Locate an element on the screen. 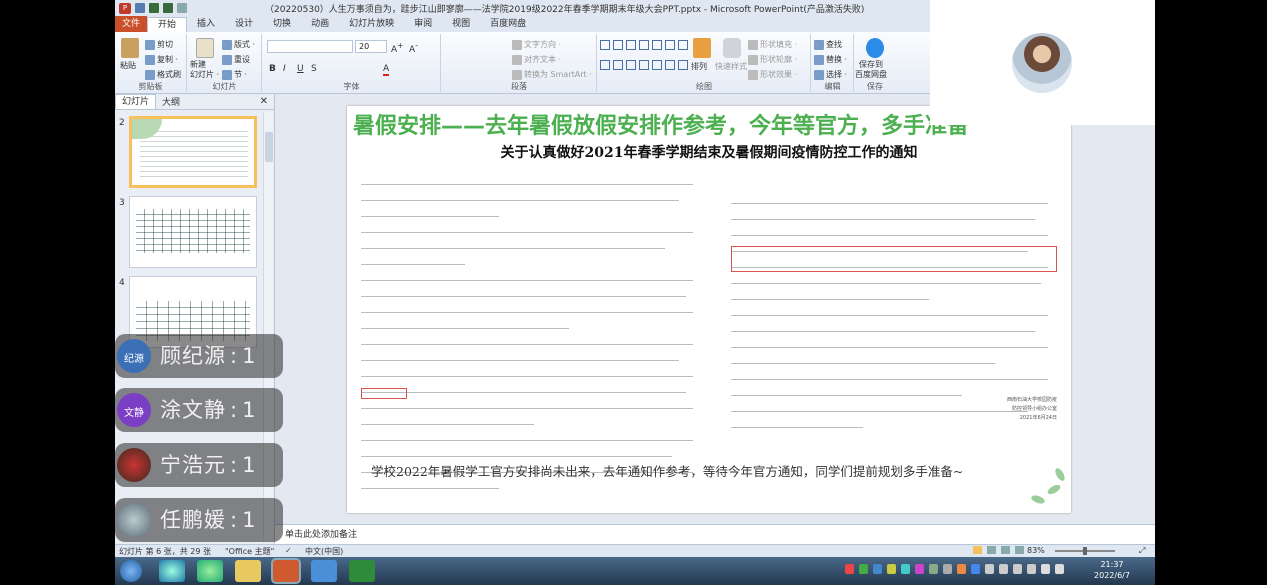 This screenshot has width=1267, height=585. taskbar-explorer-icon is located at coordinates (248, 571).